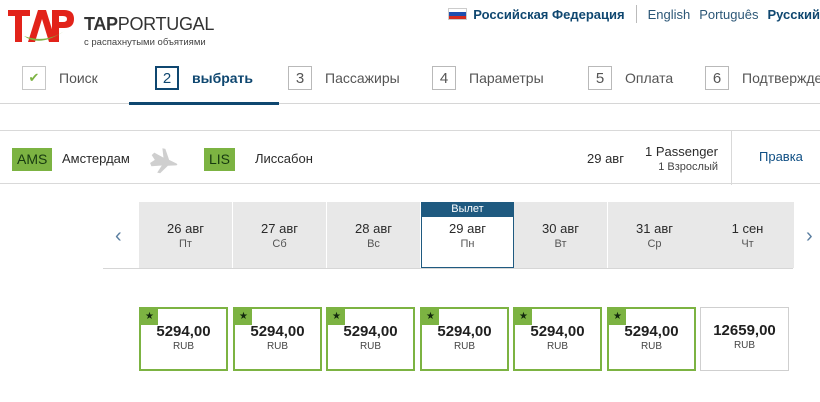  Describe the element at coordinates (145, 42) in the screenshot. I see `logo-tagline: с распахнутыми объятиями` at that location.